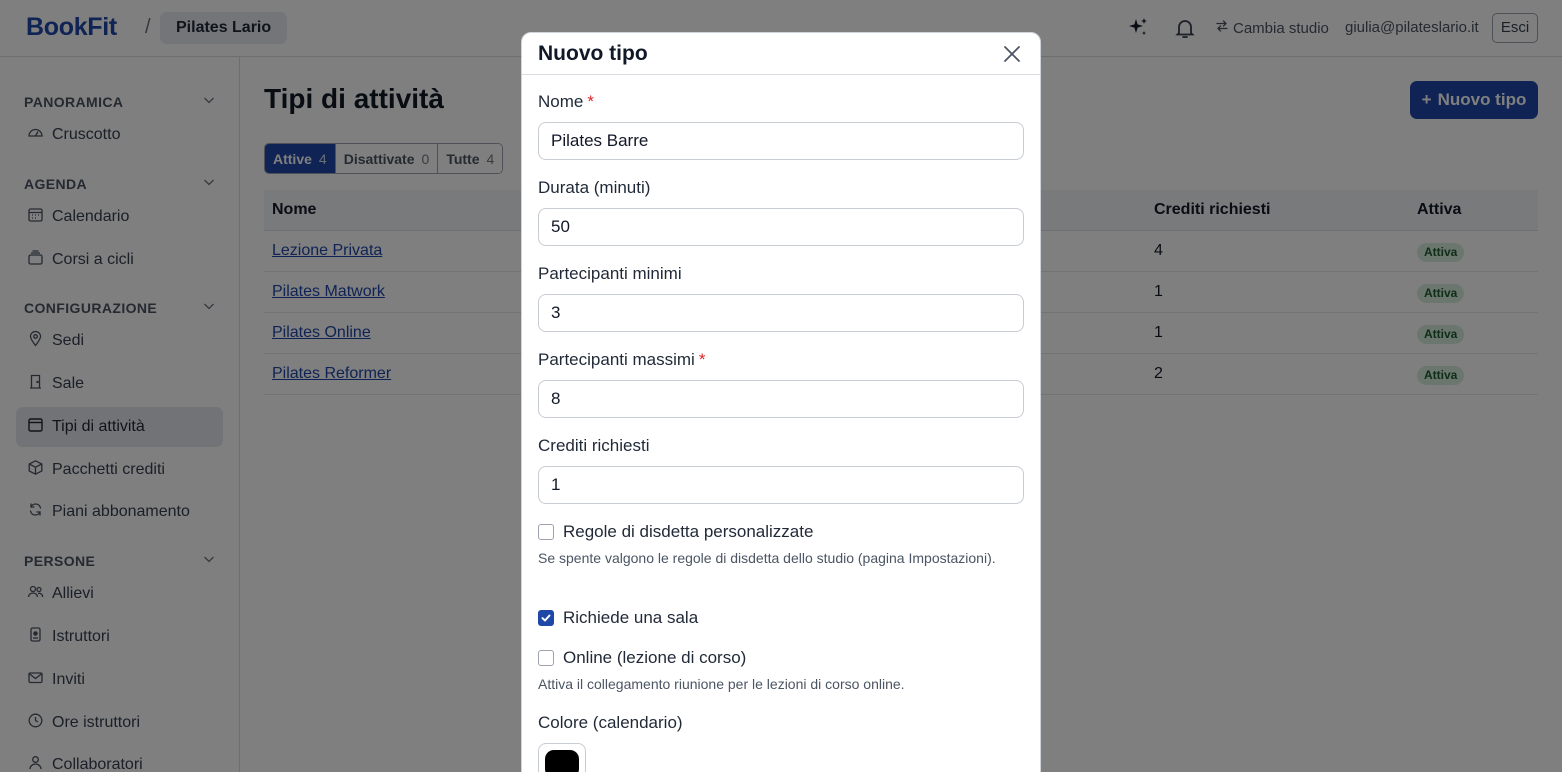 This screenshot has height=772, width=1562. Describe the element at coordinates (594, 187) in the screenshot. I see `duration-label: Durata (minuti)` at that location.